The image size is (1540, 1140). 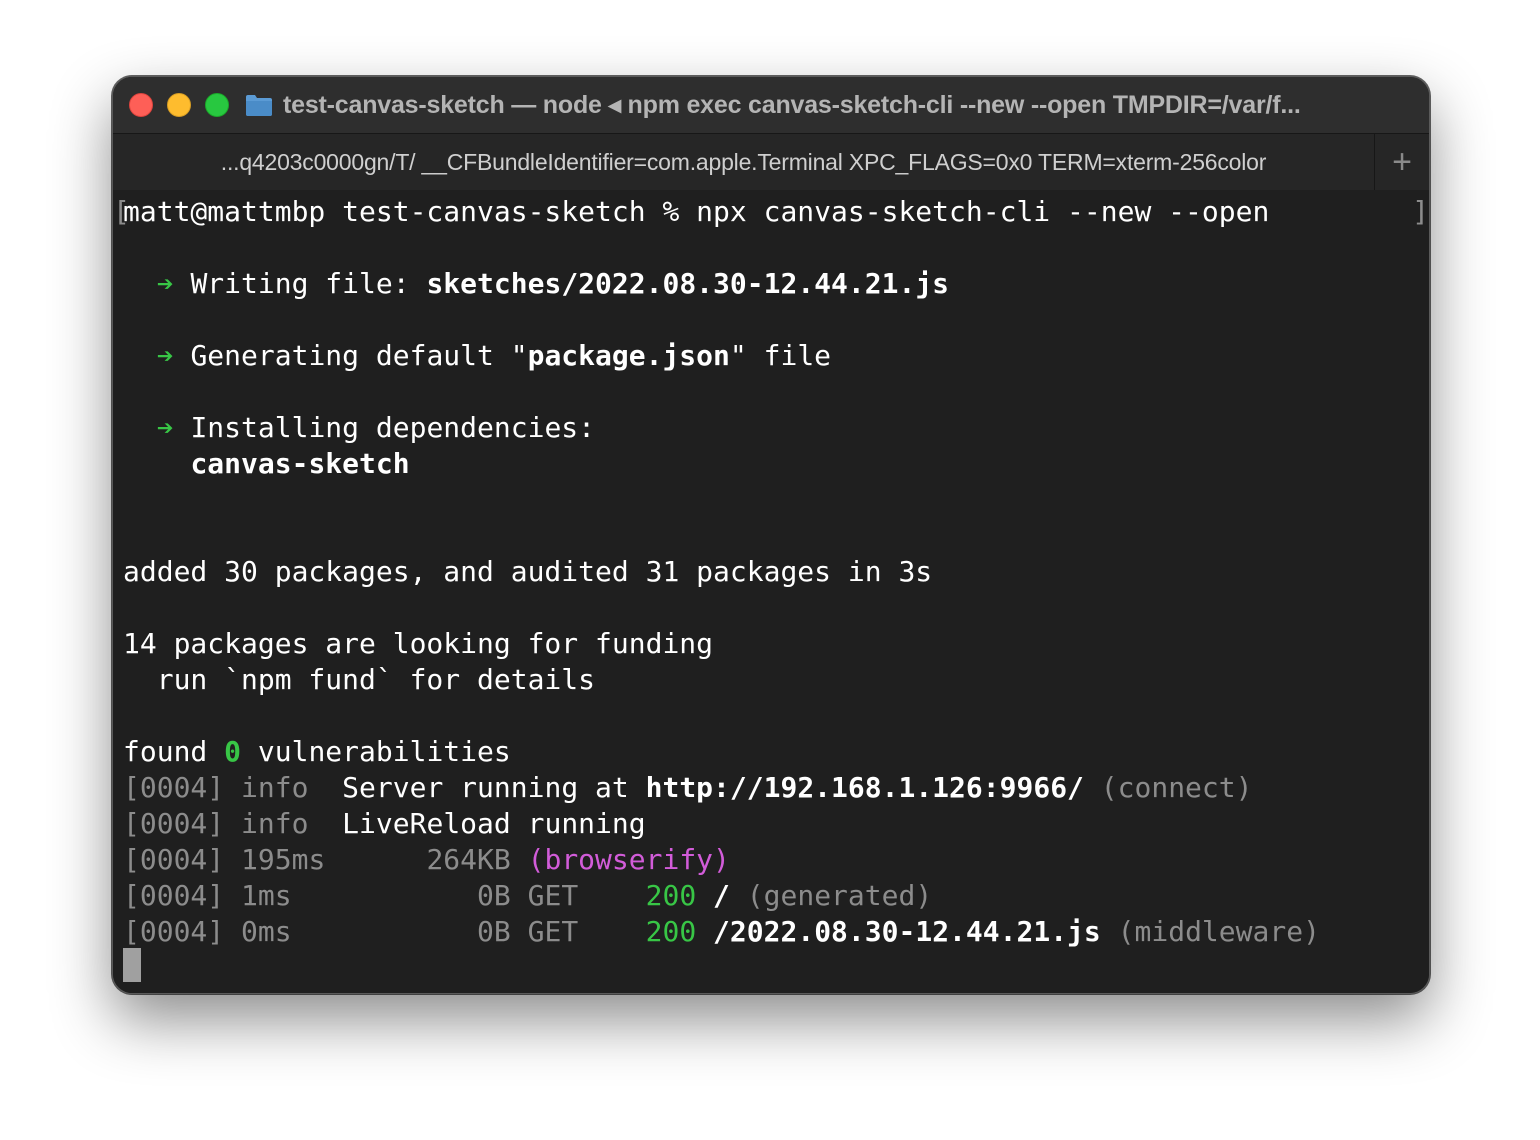 I want to click on new-tab-button: +, so click(x=1402, y=162).